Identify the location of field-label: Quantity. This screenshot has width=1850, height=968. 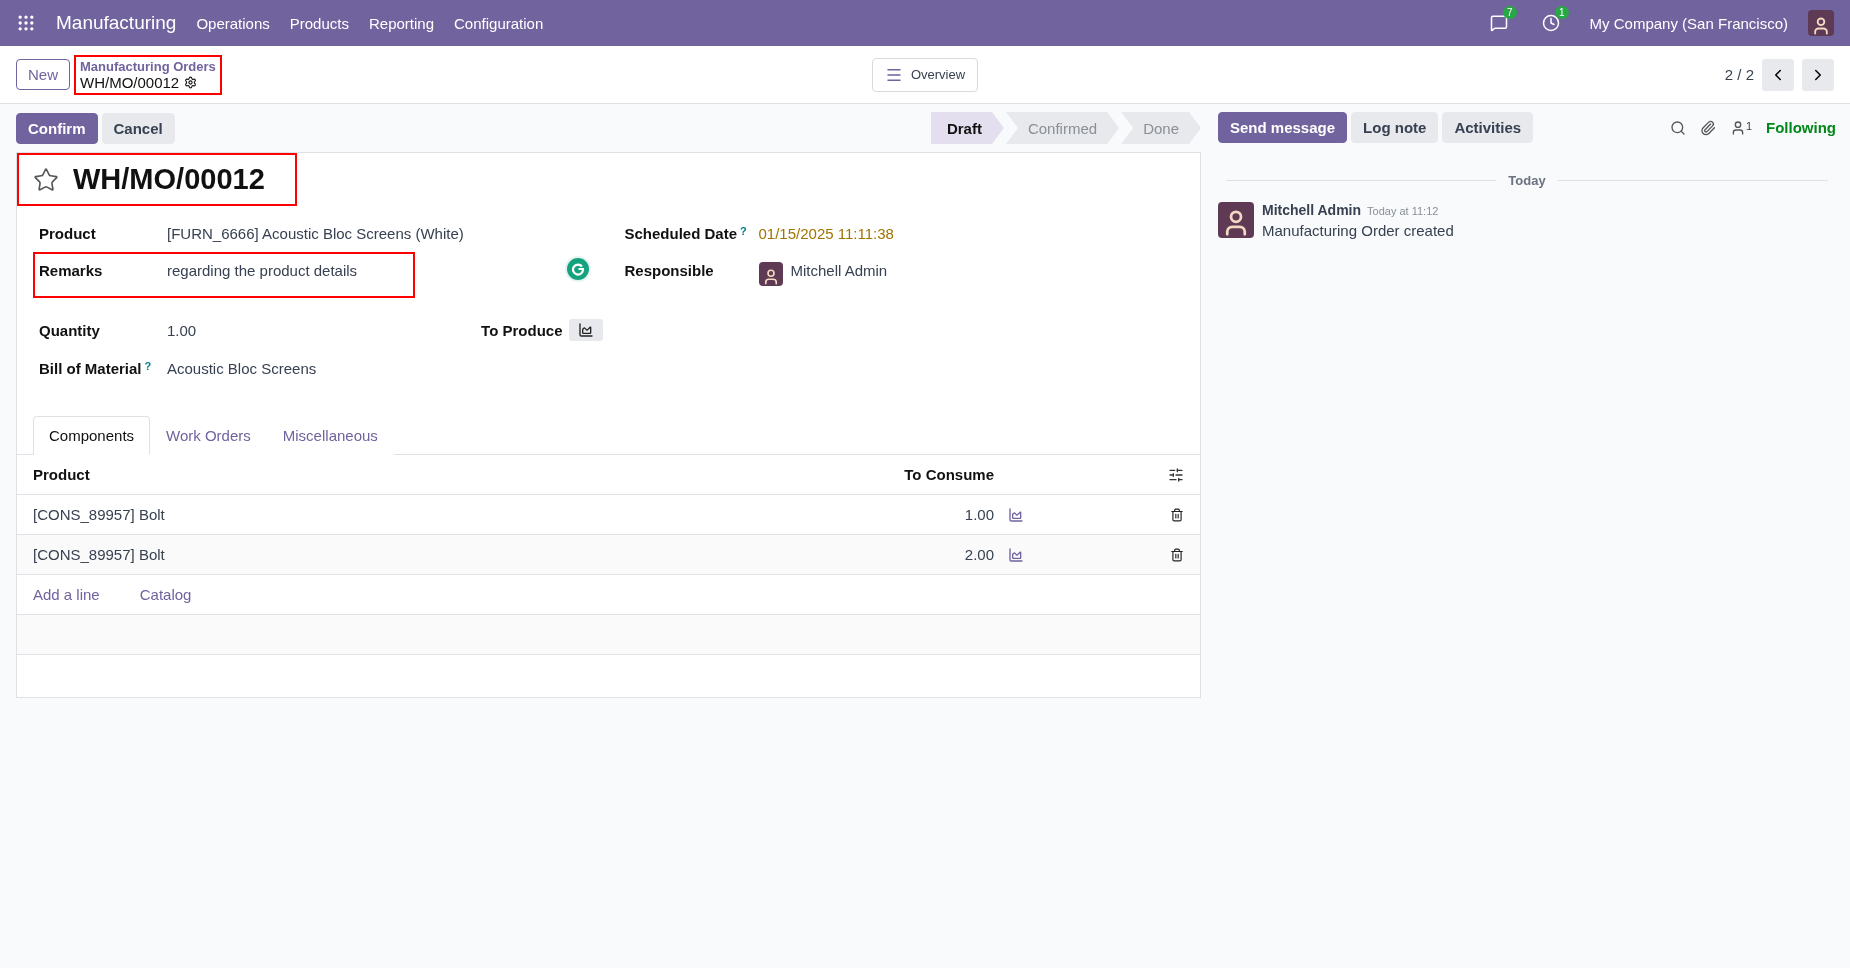
(70, 330).